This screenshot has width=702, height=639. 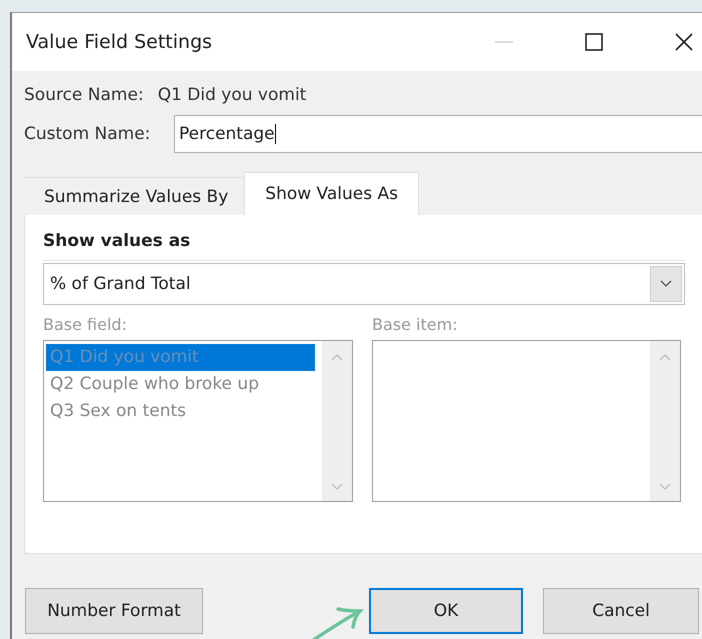 I want to click on source-name-value: Q1 Did you vomit, so click(x=232, y=95).